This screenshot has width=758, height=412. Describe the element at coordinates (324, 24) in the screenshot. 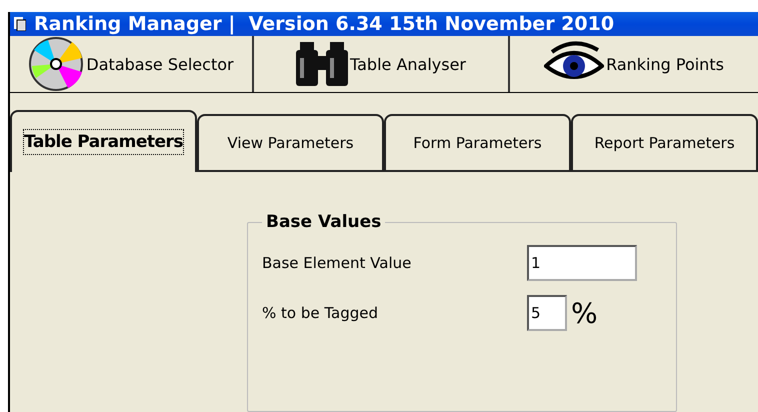

I see `window-title: Ranking Manager | Version 6.34 15th November 2010` at that location.